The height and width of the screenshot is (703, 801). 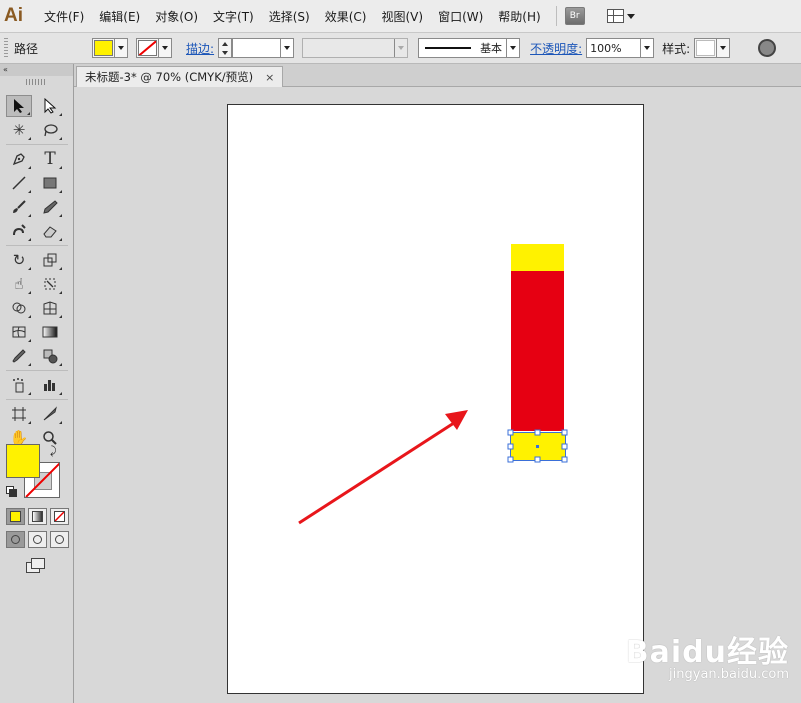 What do you see at coordinates (50, 385) in the screenshot?
I see `column-graph-tool-icon` at bounding box center [50, 385].